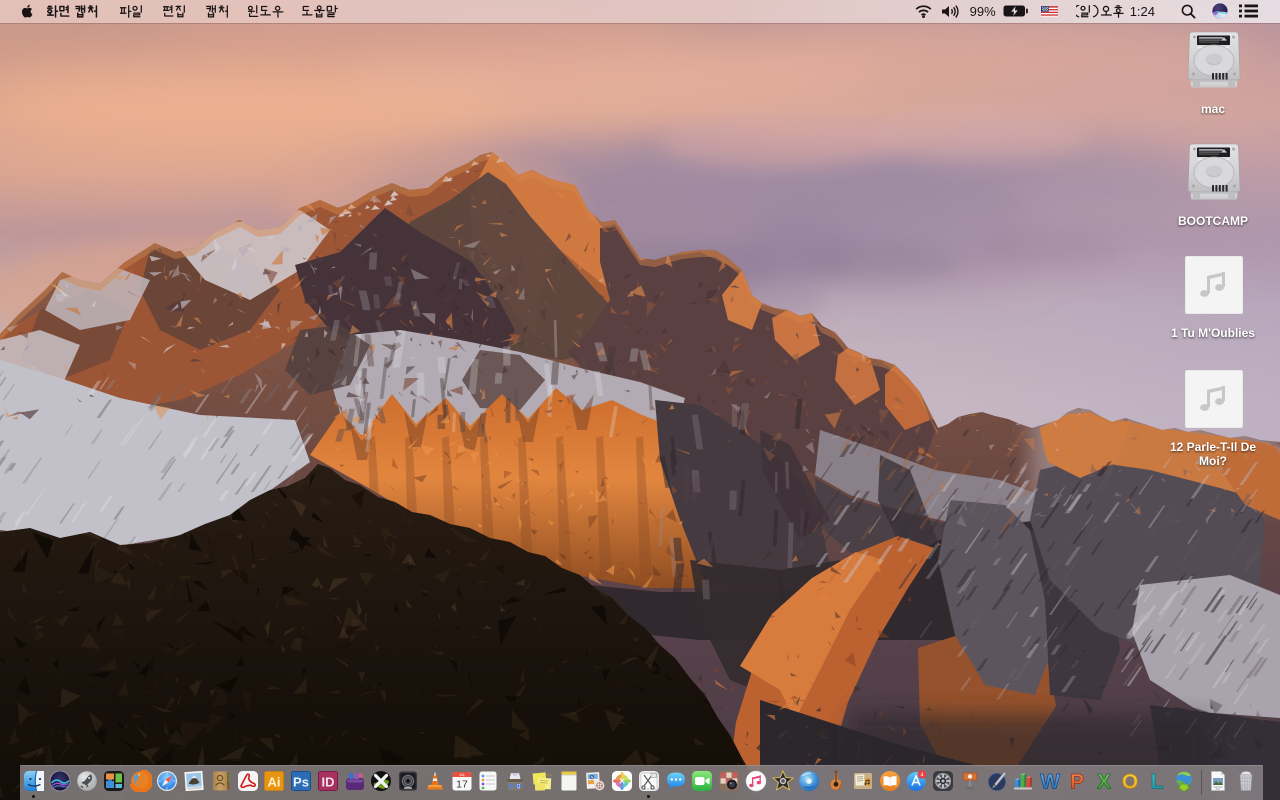  I want to click on svg-text: Q, so click(519, 787).